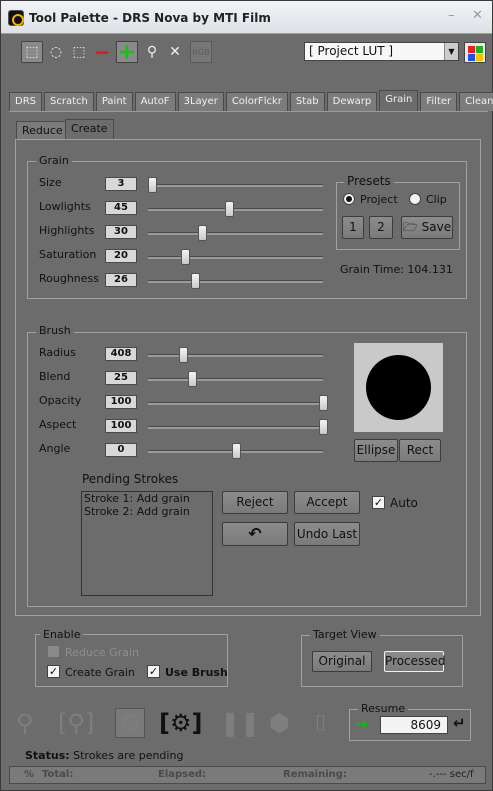 The width and height of the screenshot is (493, 791). What do you see at coordinates (235, 355) in the screenshot?
I see `brush-radius-slider` at bounding box center [235, 355].